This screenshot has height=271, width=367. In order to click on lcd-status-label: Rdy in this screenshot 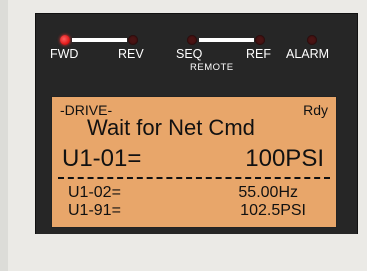, I will do `click(315, 110)`.